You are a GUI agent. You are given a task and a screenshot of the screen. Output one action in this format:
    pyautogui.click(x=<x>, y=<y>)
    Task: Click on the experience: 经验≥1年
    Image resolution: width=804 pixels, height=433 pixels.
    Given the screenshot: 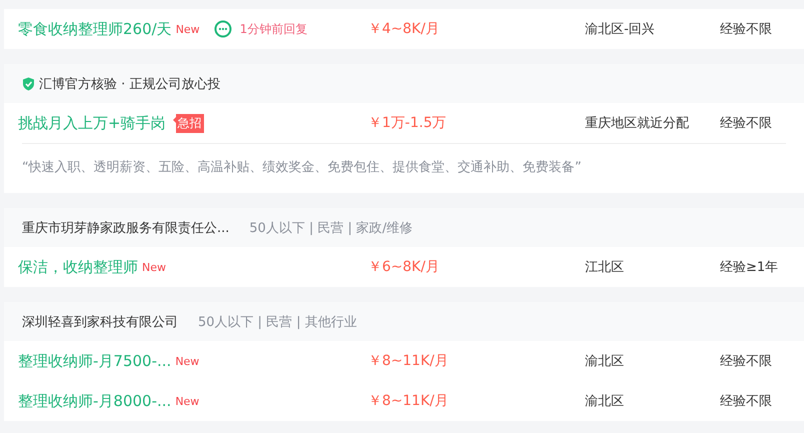 What is the action you would take?
    pyautogui.click(x=750, y=267)
    